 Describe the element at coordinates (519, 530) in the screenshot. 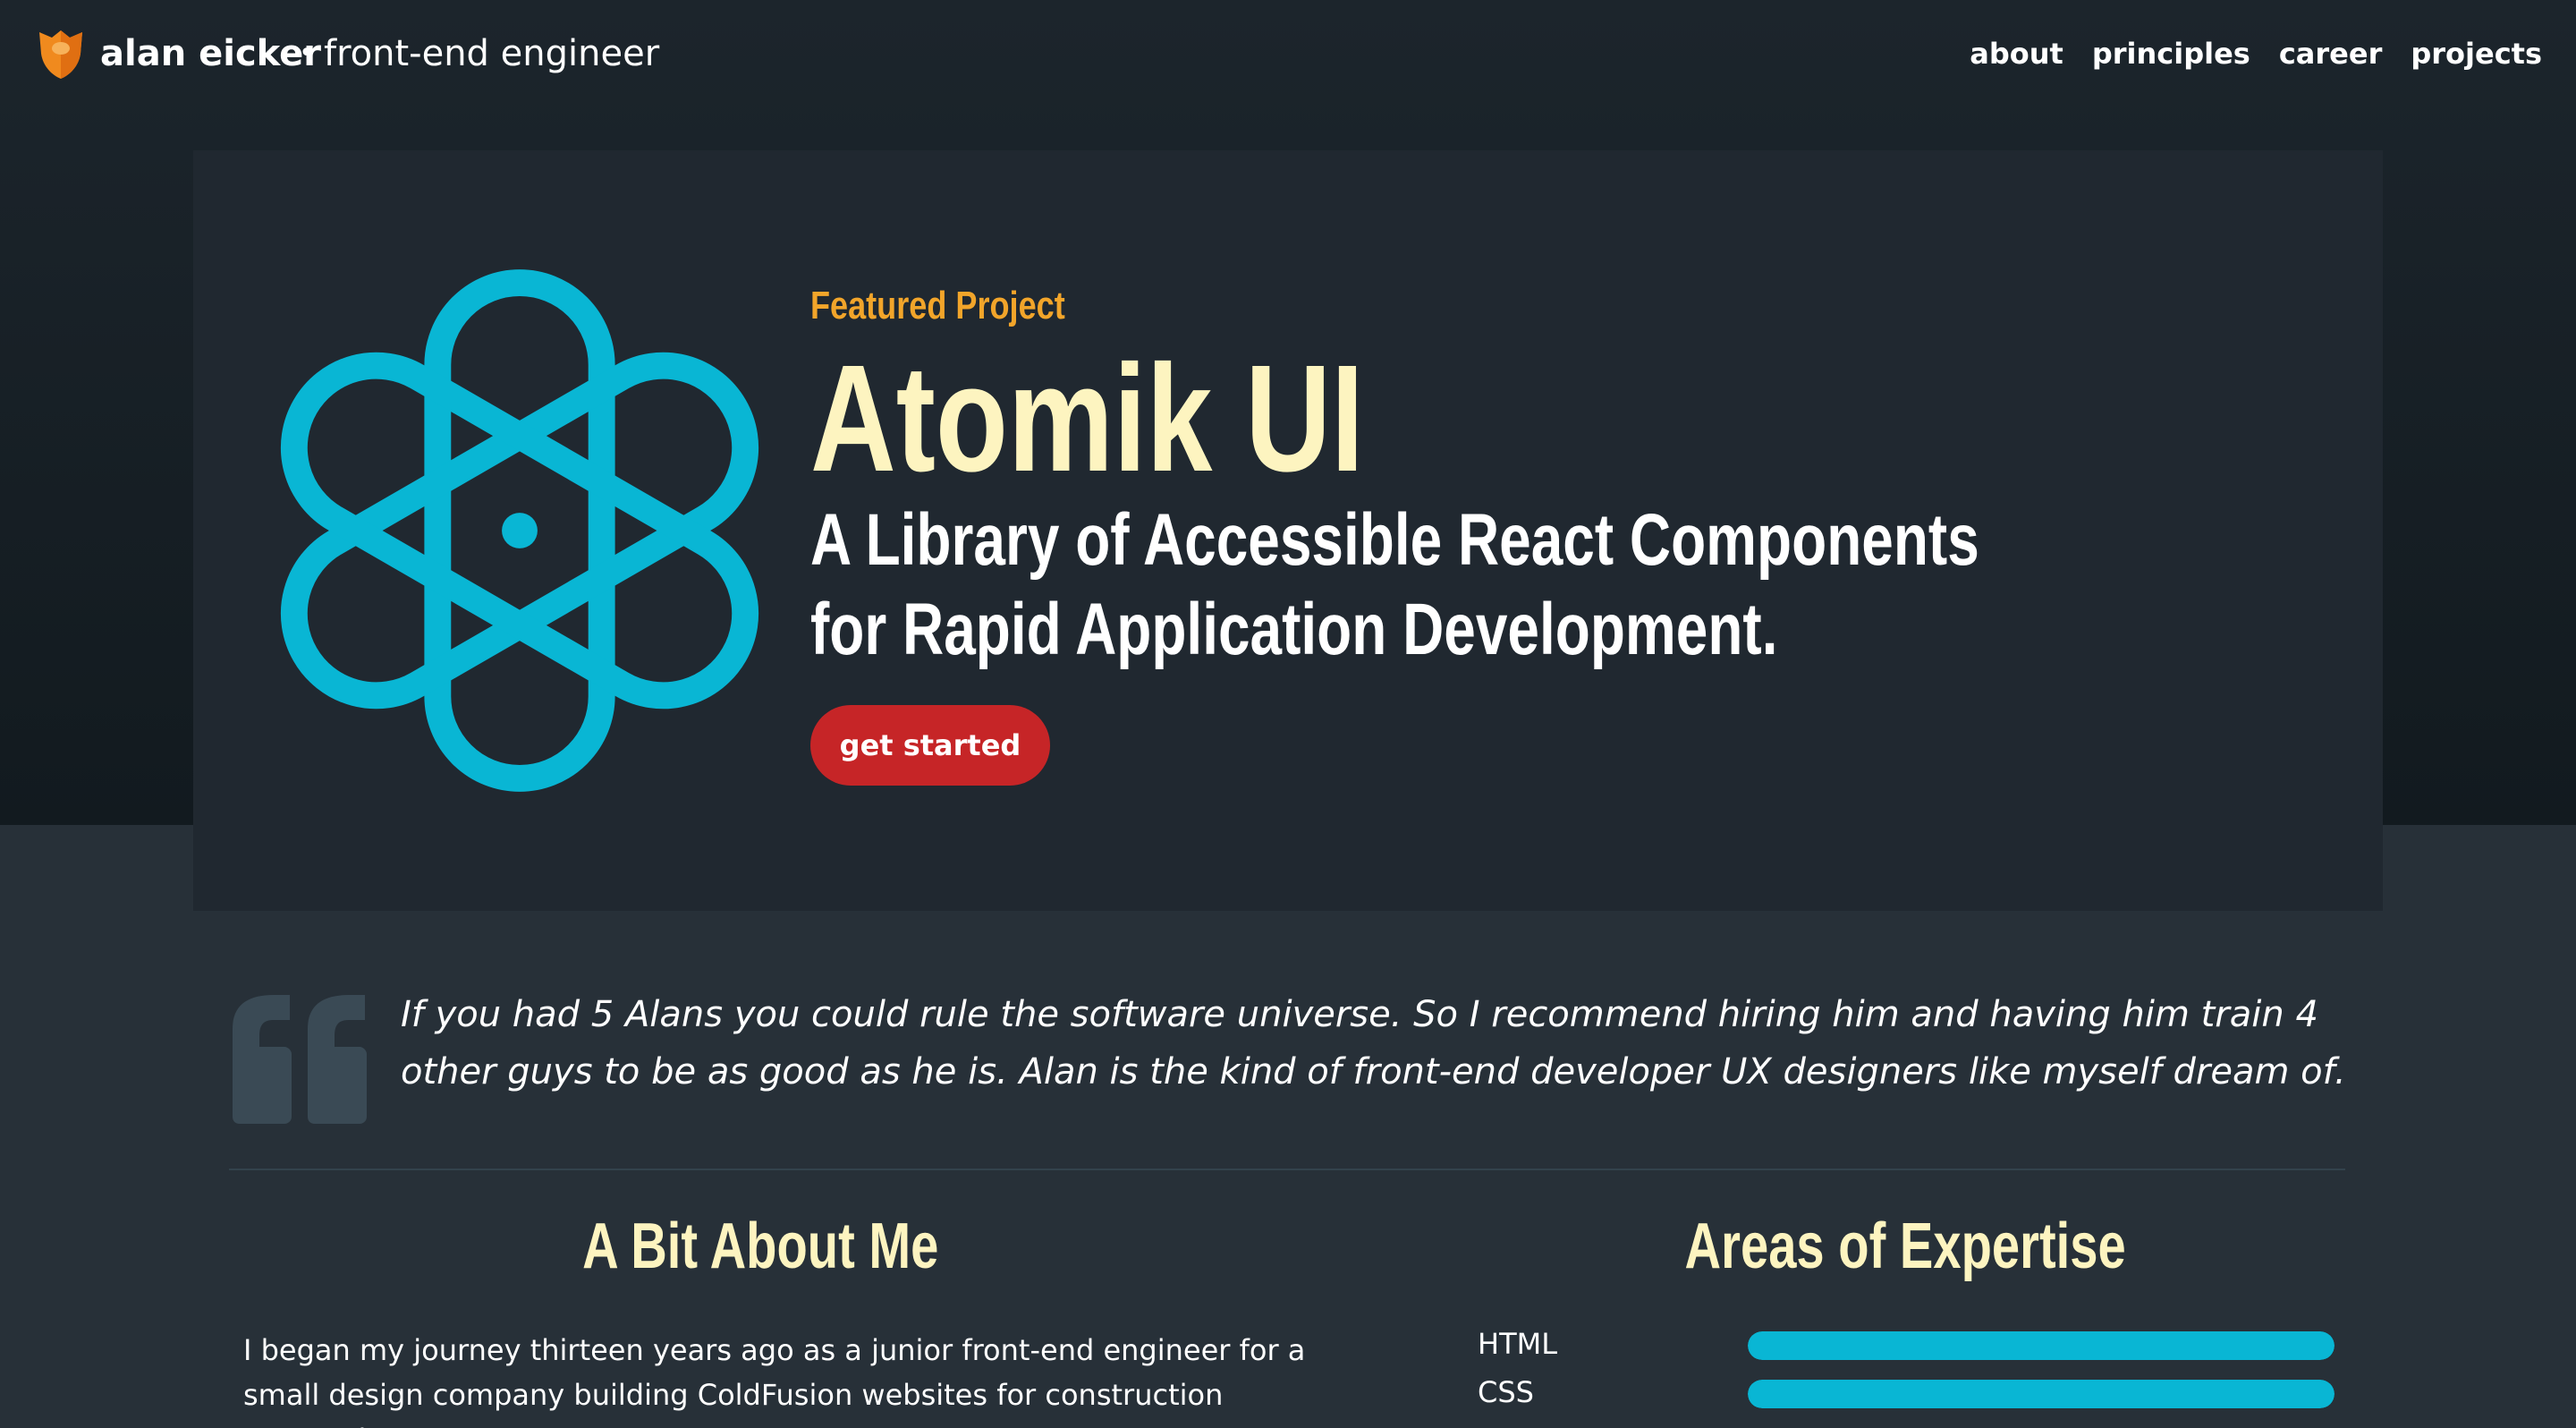

I see `atom-icon` at that location.